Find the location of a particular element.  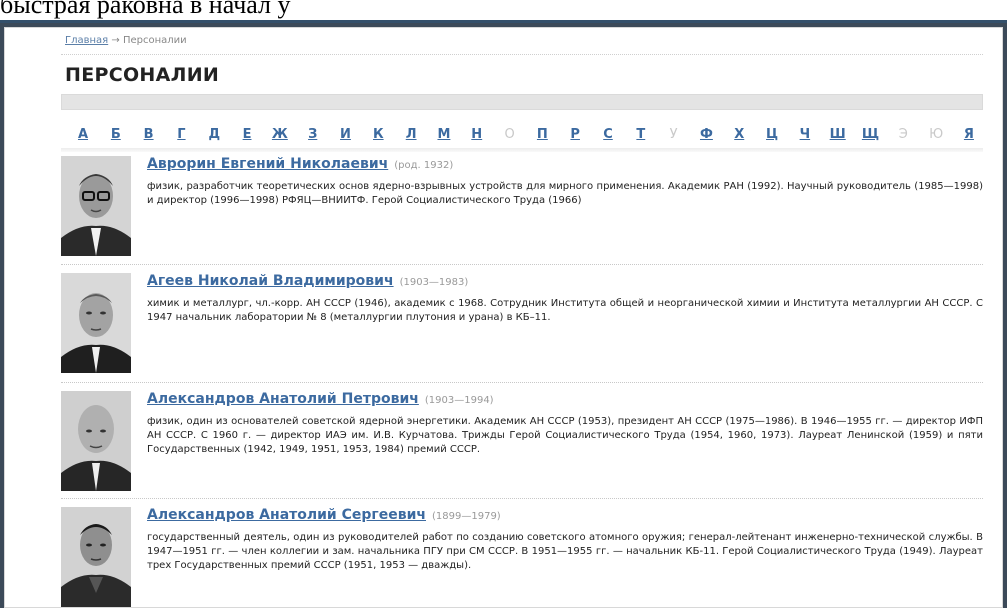

alphabet-letter-link: Н is located at coordinates (477, 134).